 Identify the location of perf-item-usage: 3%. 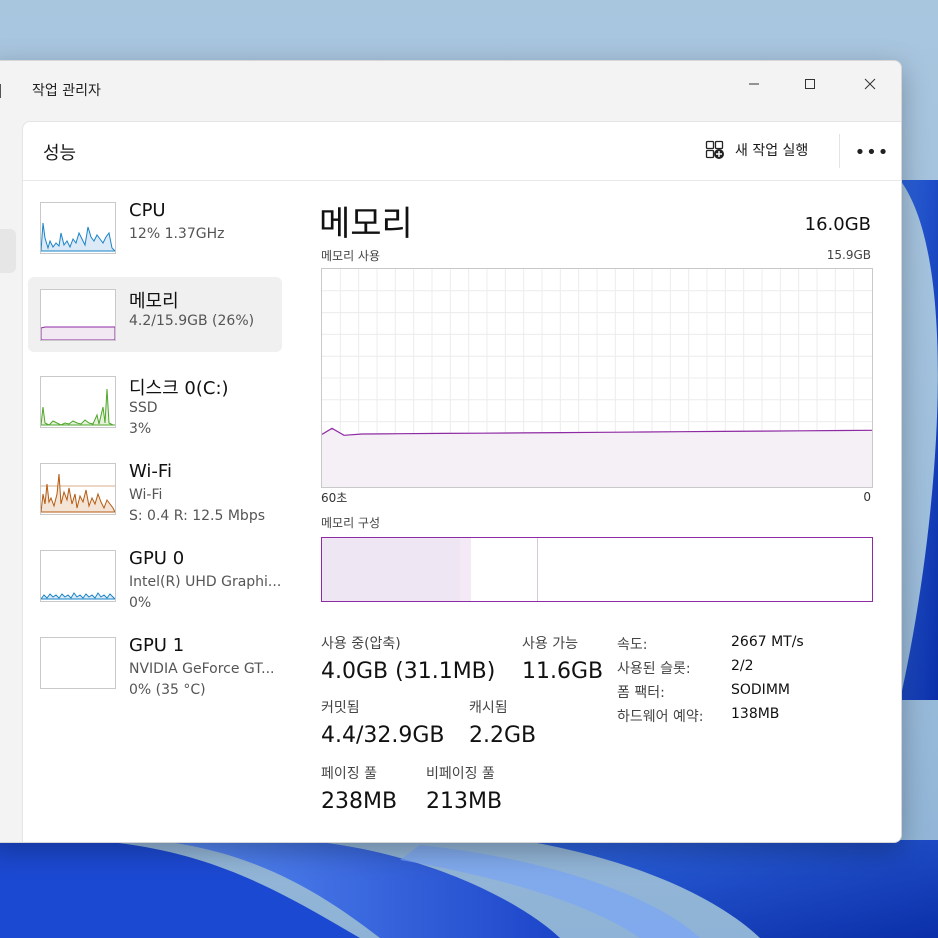
(140, 429).